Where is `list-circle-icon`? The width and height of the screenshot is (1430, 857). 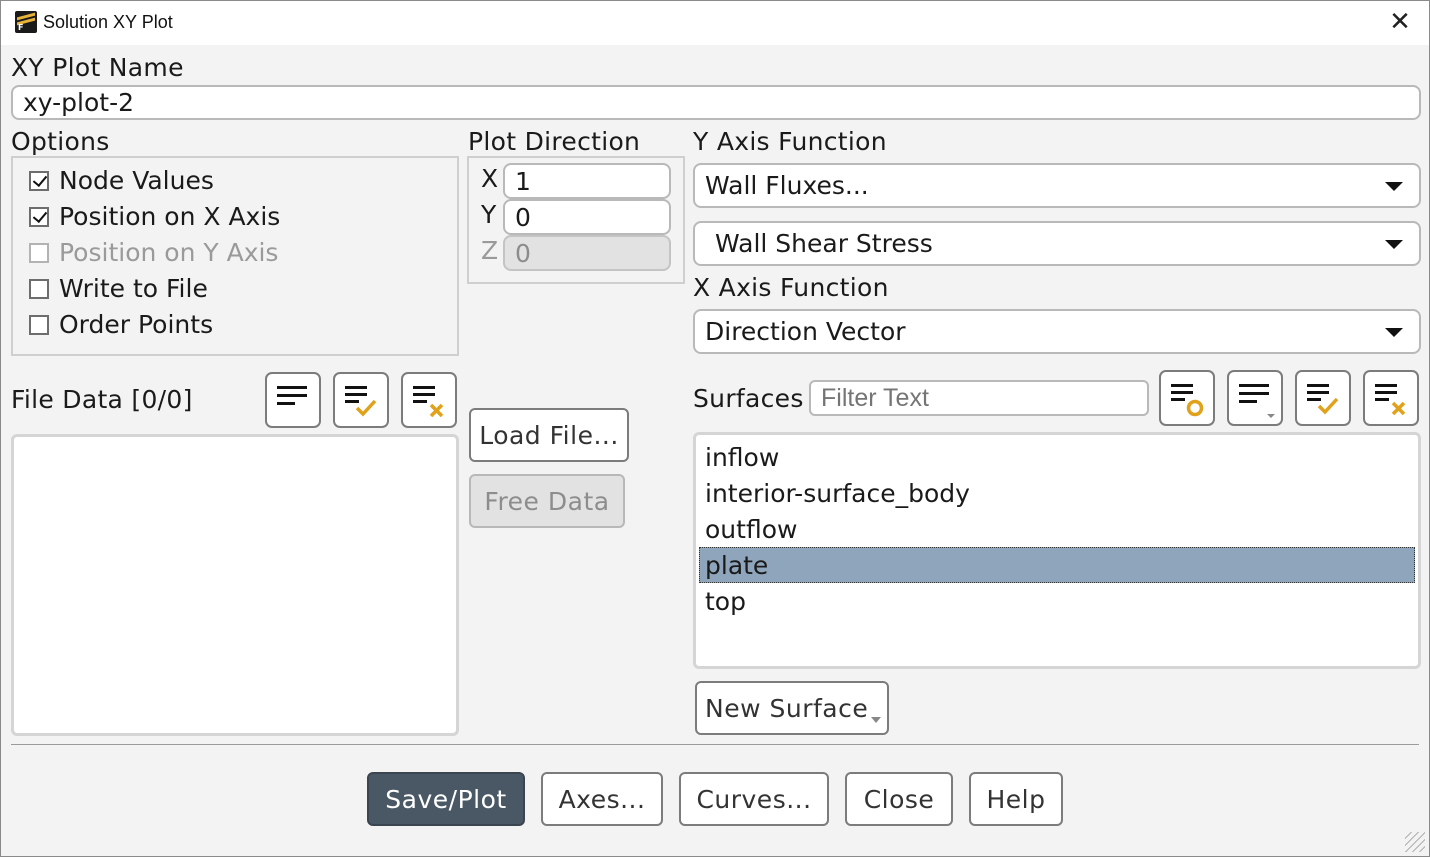 list-circle-icon is located at coordinates (1187, 400).